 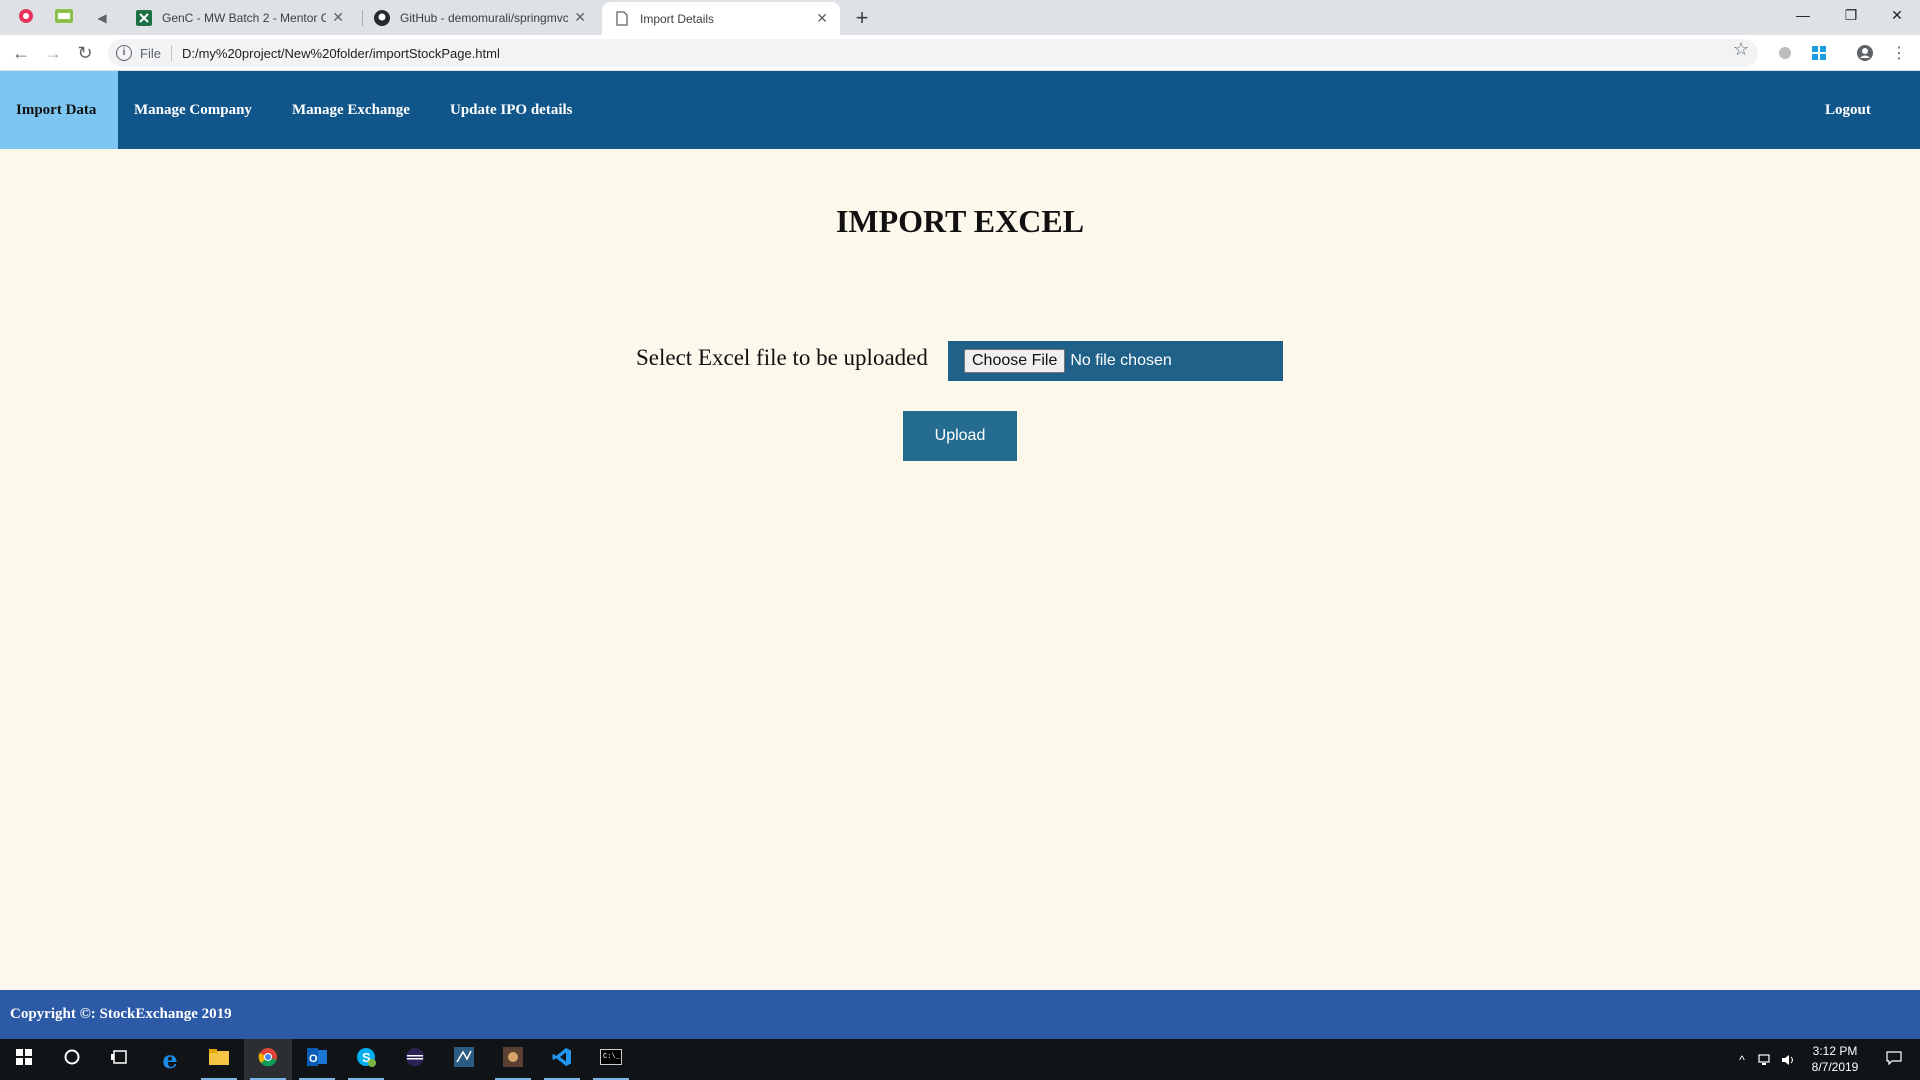 I want to click on pinned-tab-record, so click(x=26, y=18).